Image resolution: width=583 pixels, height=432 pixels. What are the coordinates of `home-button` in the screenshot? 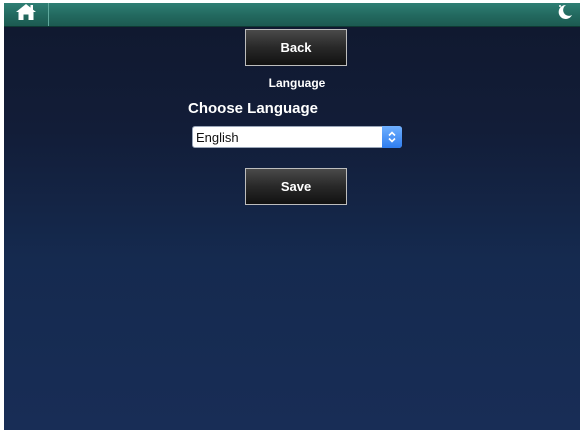 It's located at (26, 14).